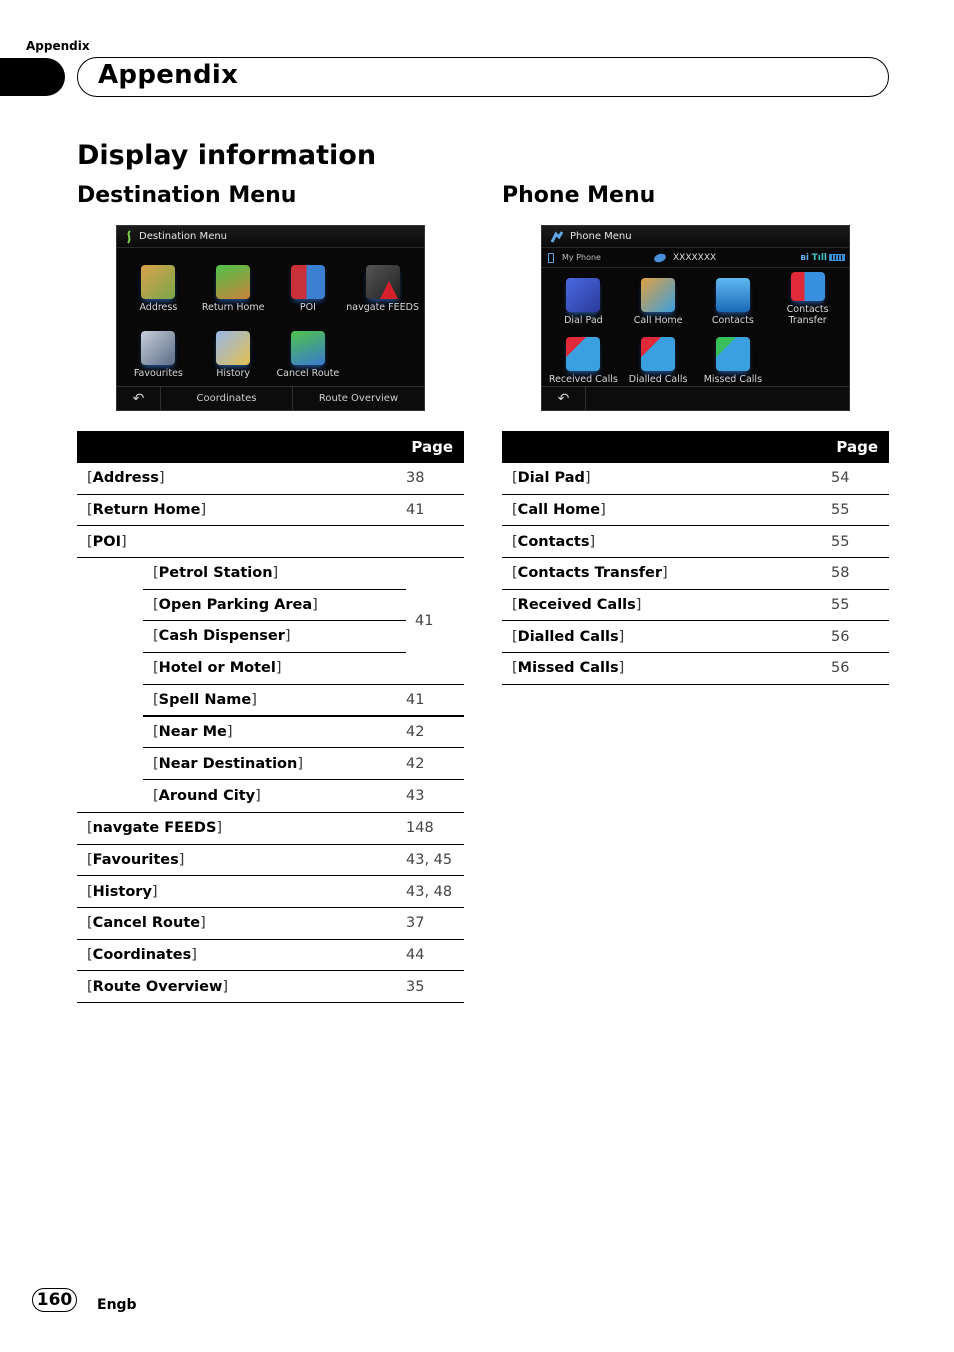  I want to click on phone-name: XXXXXXX, so click(695, 257).